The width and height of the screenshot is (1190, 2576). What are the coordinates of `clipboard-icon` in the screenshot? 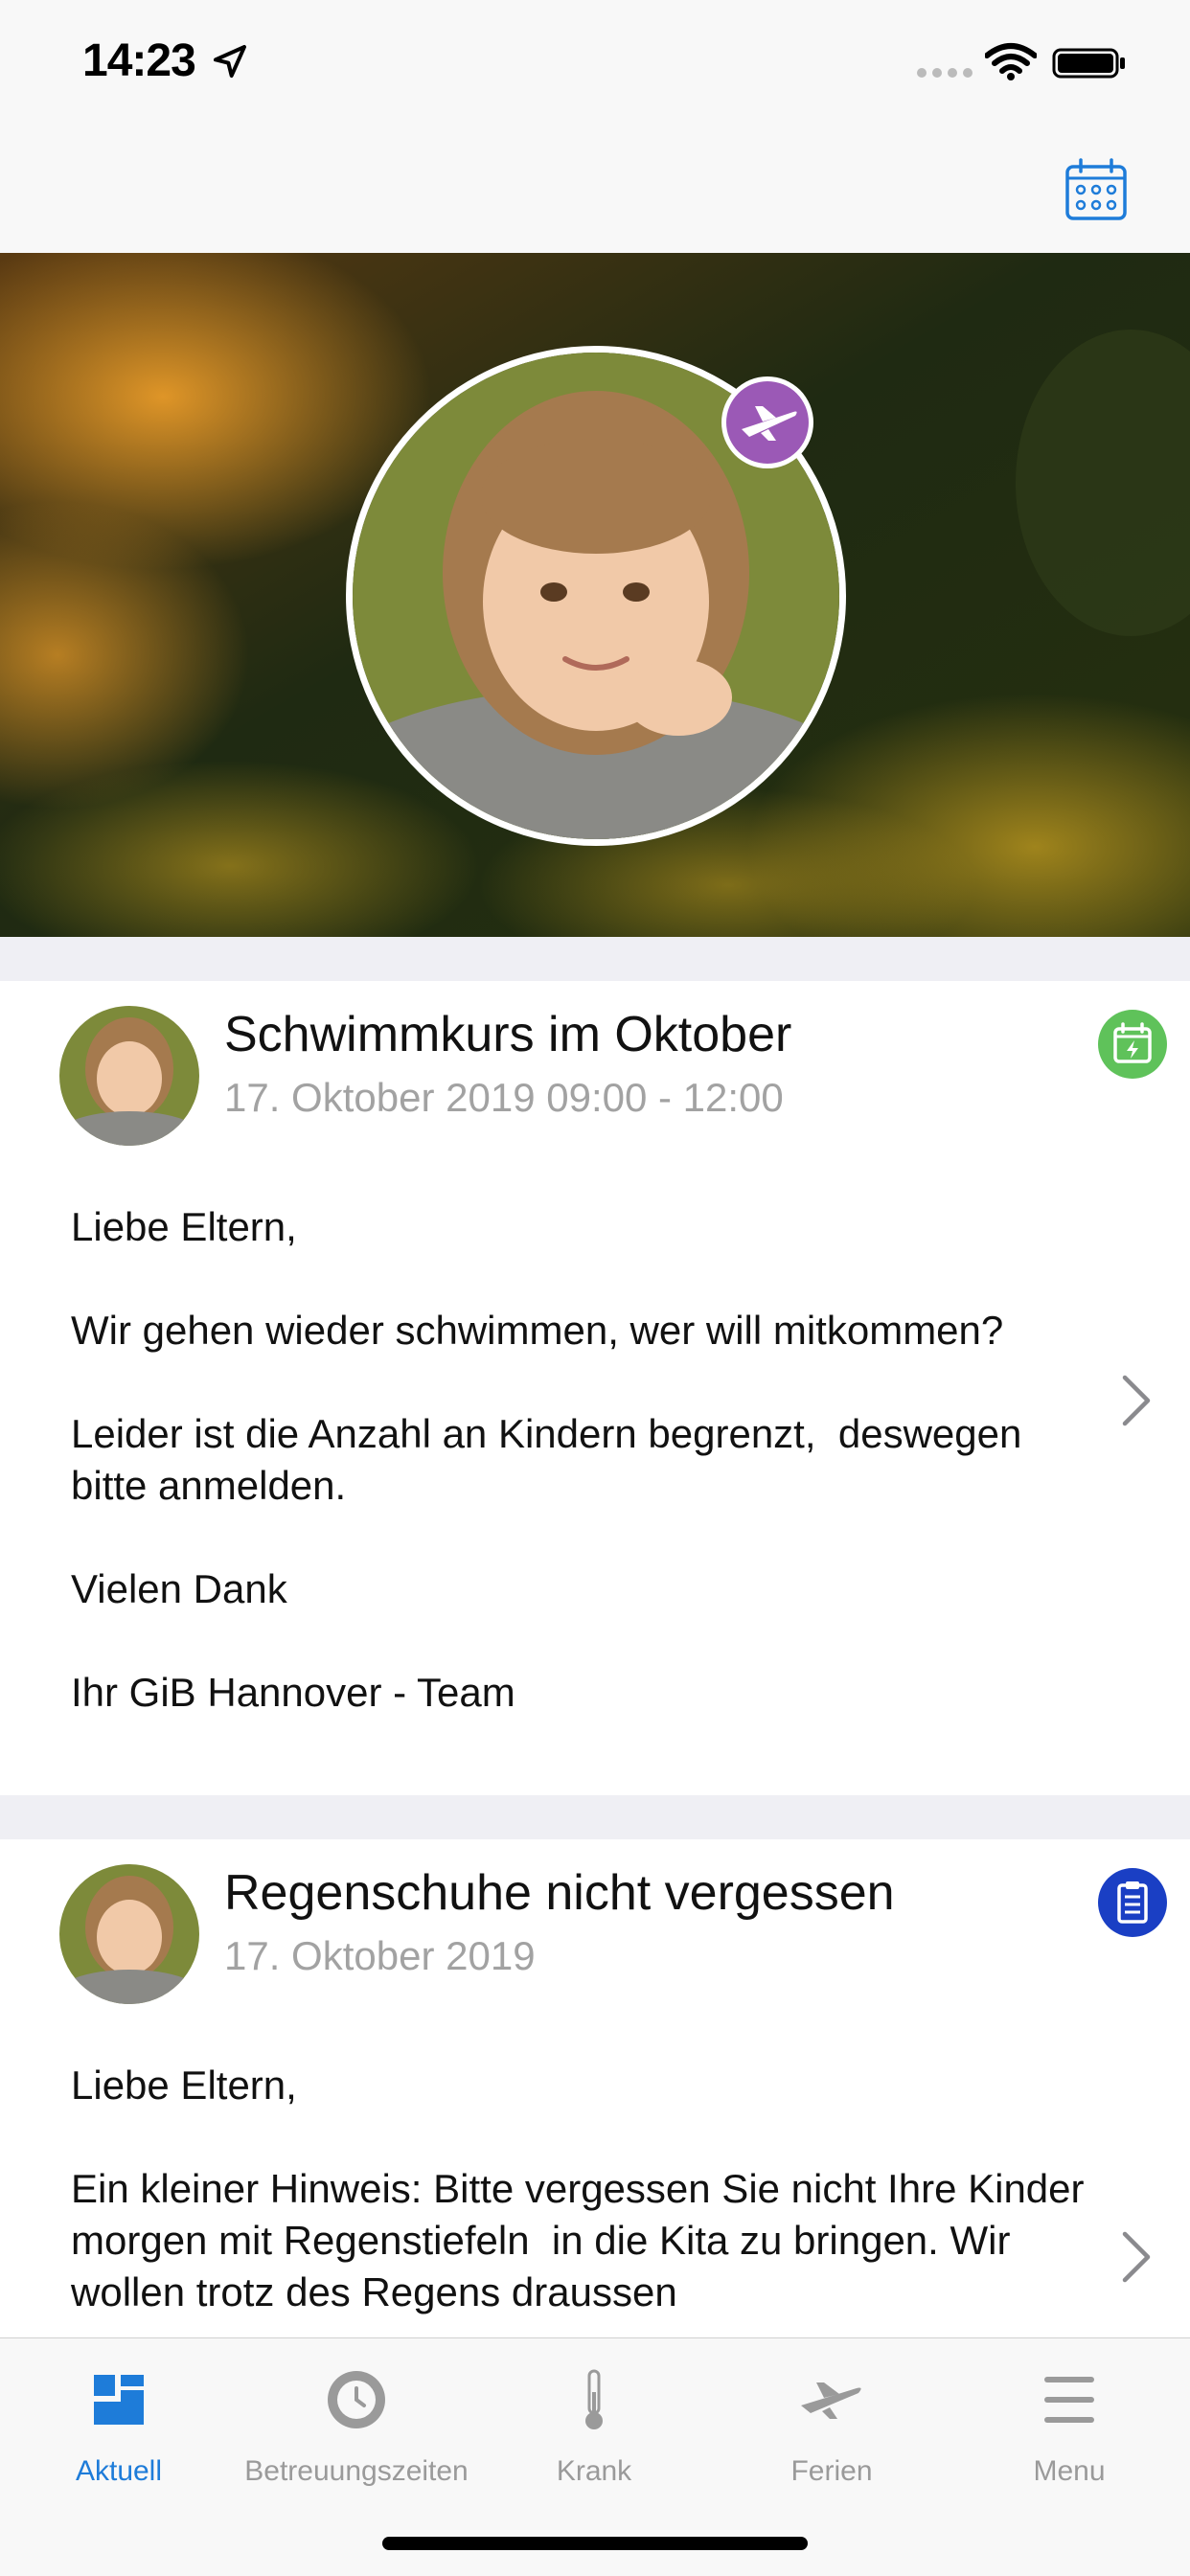 It's located at (1133, 1902).